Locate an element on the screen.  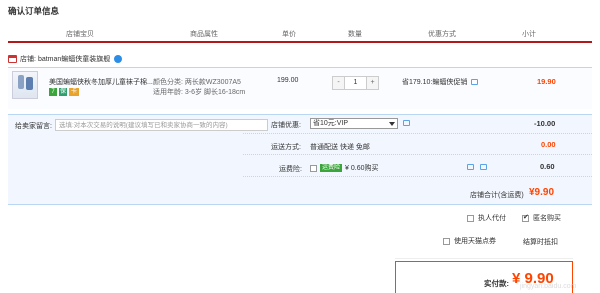
prop-color-label: 颜色分类: is located at coordinates (168, 82).